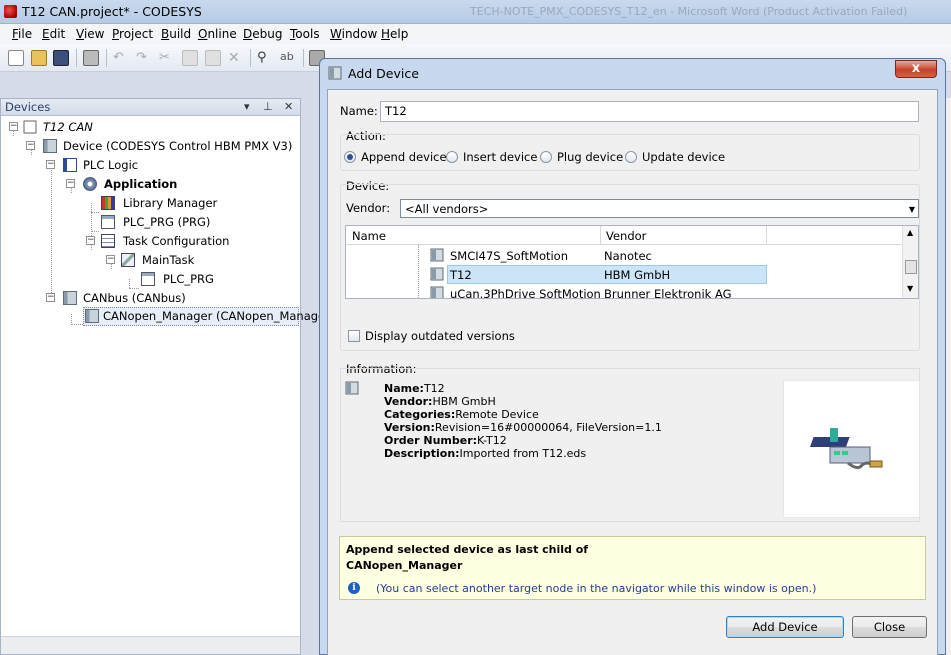 This screenshot has height=655, width=951. What do you see at coordinates (485, 453) in the screenshot?
I see `info-description: Description:Imported from T12.eds` at bounding box center [485, 453].